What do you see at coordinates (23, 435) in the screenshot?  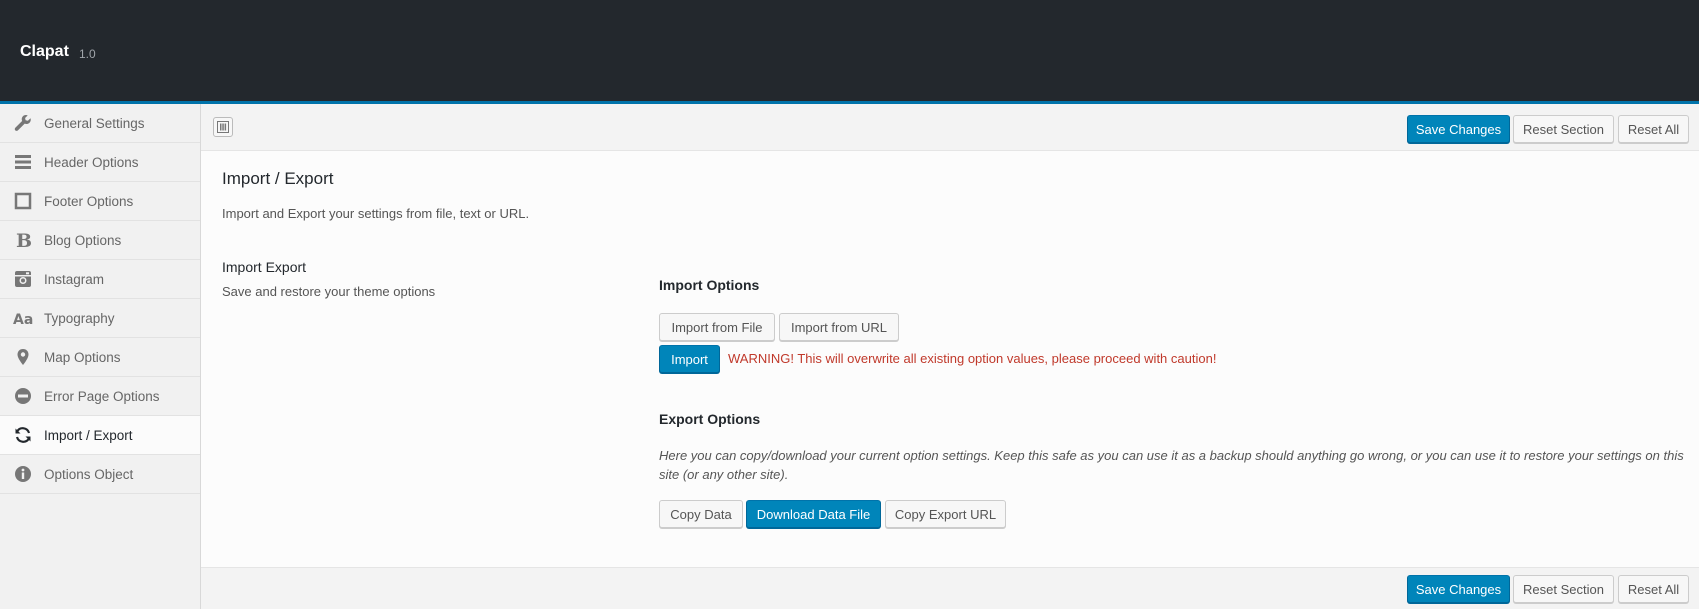 I see `refresh-icon` at bounding box center [23, 435].